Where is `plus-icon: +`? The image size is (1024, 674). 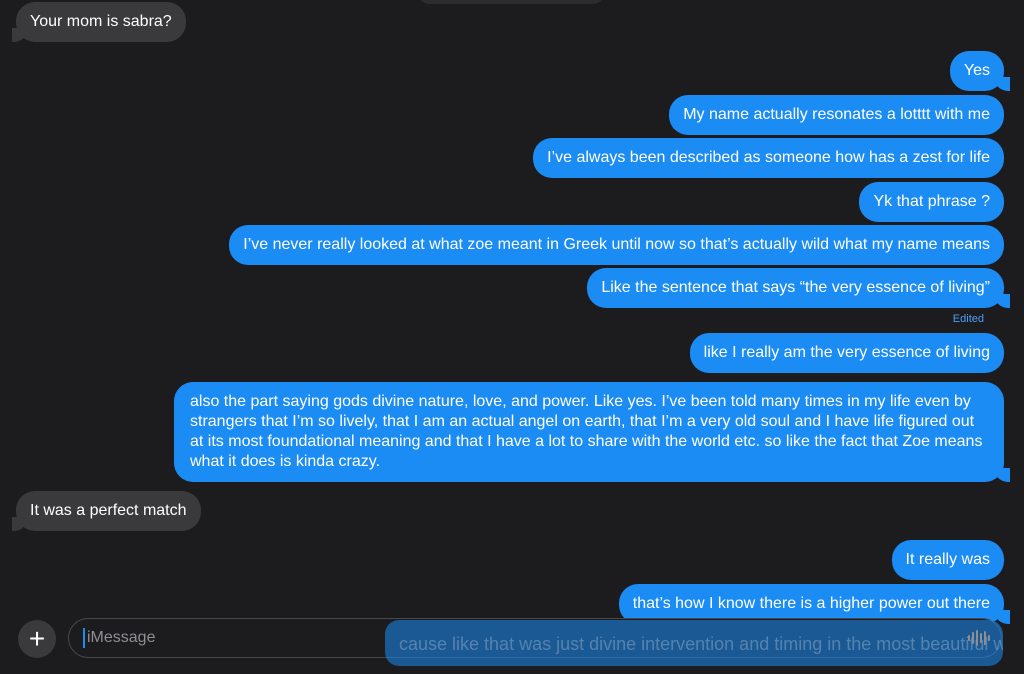 plus-icon: + is located at coordinates (37, 638).